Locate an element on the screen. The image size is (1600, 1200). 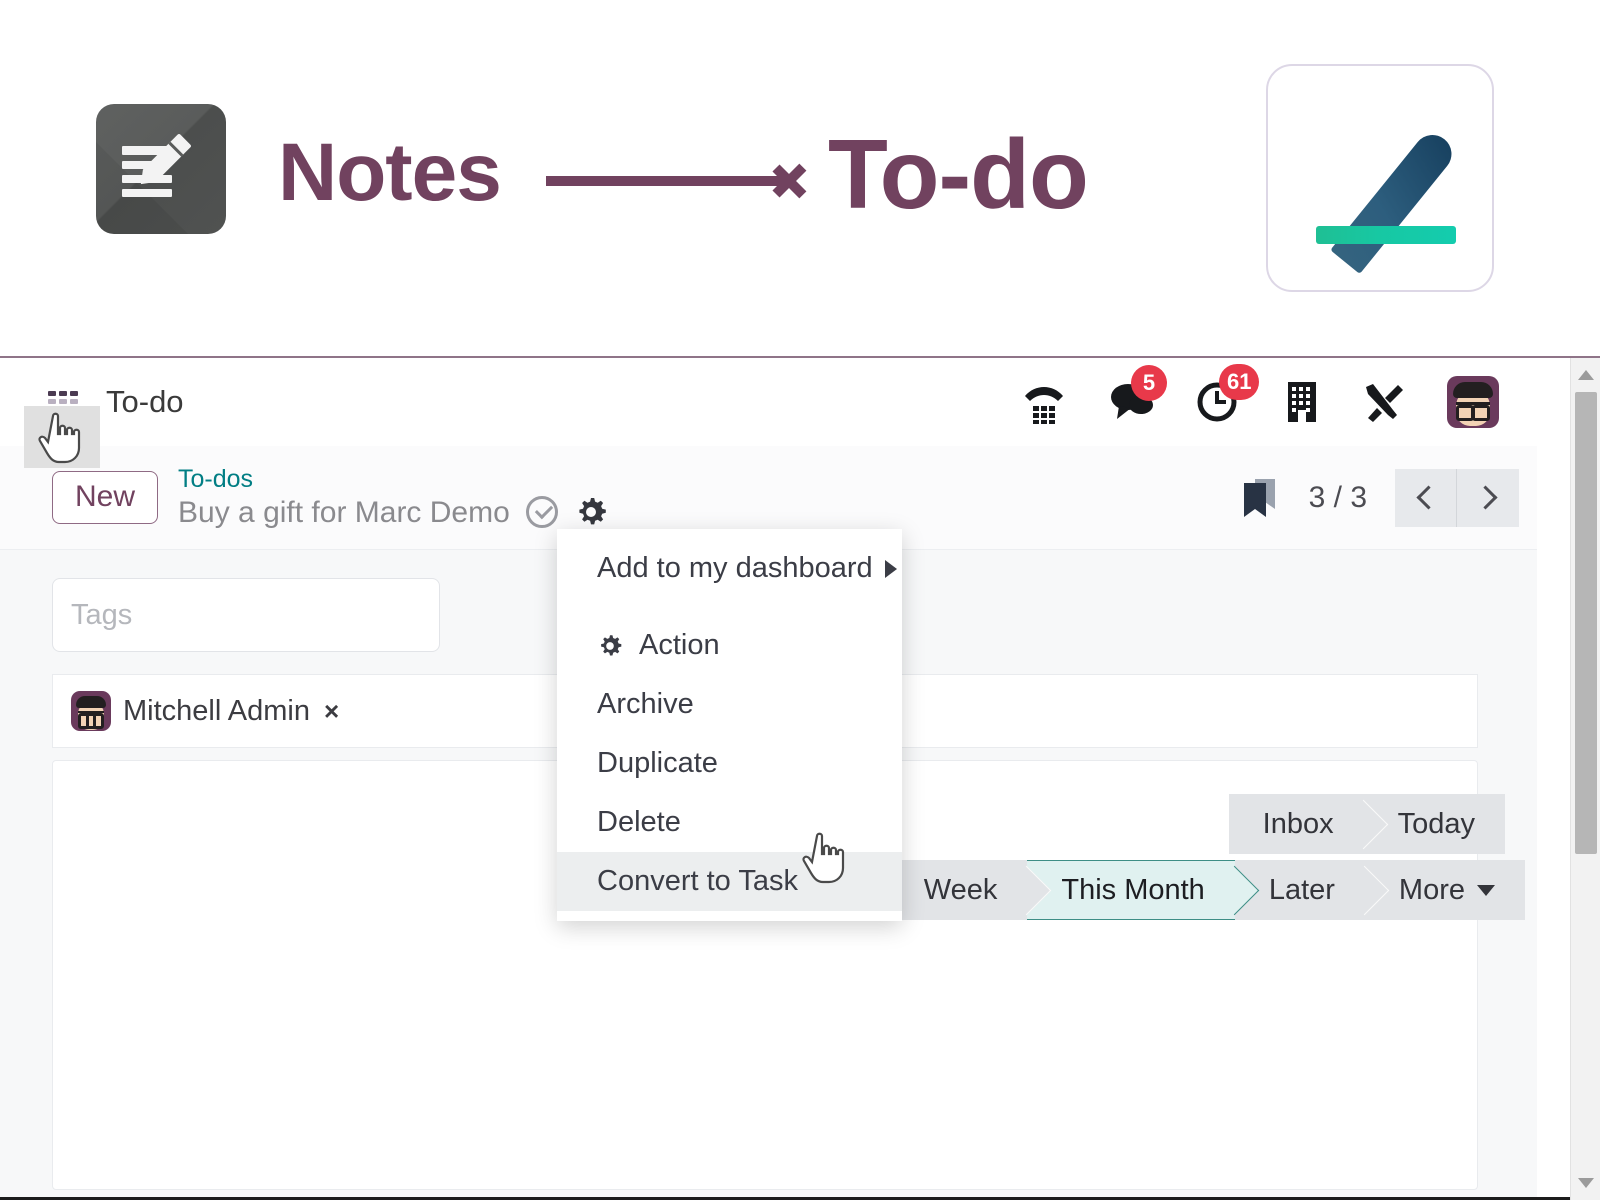
messages-badge: 5 is located at coordinates (1149, 383).